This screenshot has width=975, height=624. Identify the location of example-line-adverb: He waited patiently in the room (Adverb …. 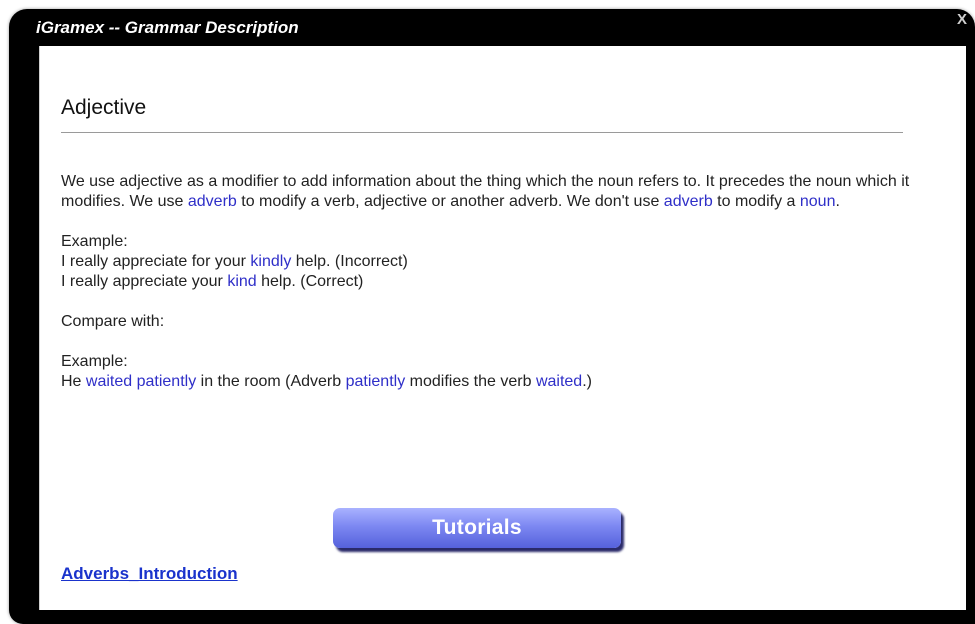
(486, 382).